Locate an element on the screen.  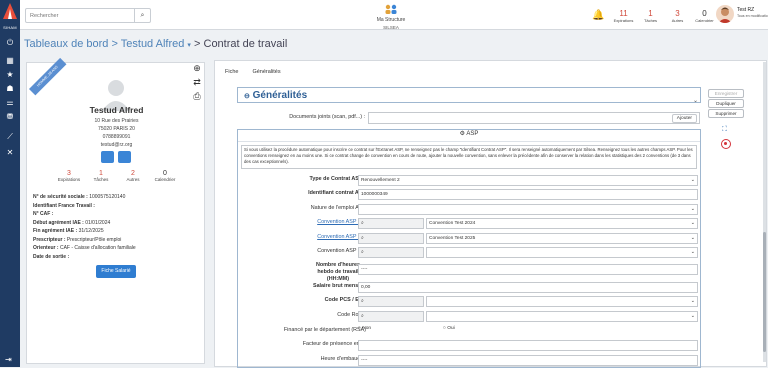
phone-icon is located at coordinates (107, 157).